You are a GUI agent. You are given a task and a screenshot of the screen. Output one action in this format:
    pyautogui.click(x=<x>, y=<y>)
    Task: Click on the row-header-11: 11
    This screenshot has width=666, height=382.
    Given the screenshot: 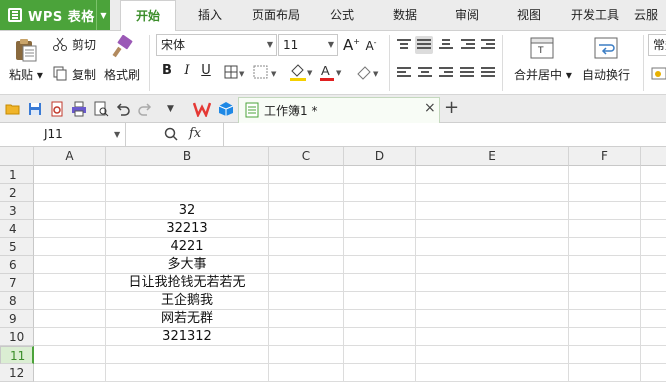 What is the action you would take?
    pyautogui.click(x=17, y=355)
    